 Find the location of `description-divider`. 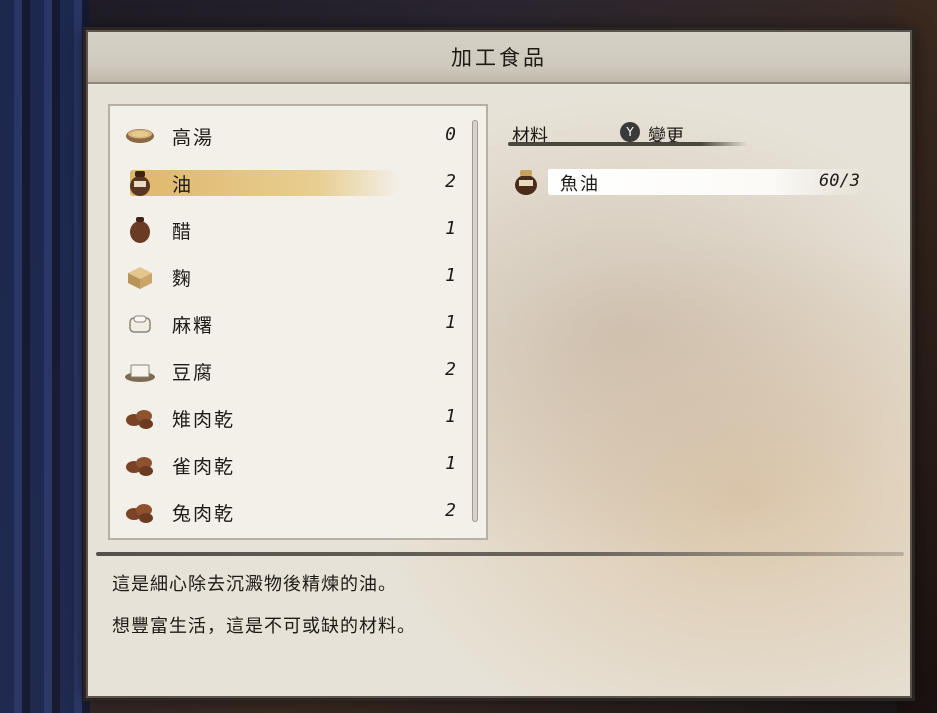

description-divider is located at coordinates (500, 554).